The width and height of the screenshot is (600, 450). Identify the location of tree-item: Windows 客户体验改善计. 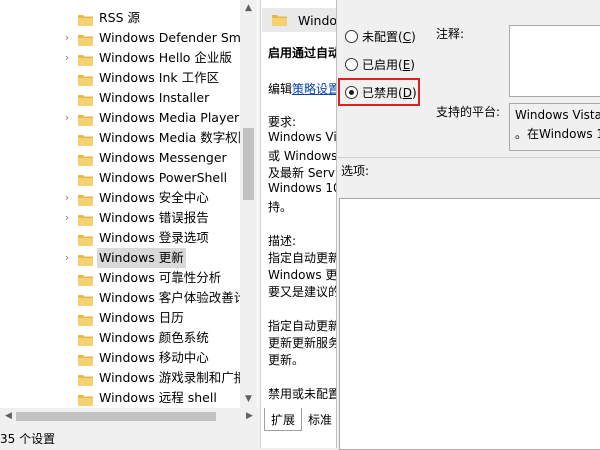
(123, 298).